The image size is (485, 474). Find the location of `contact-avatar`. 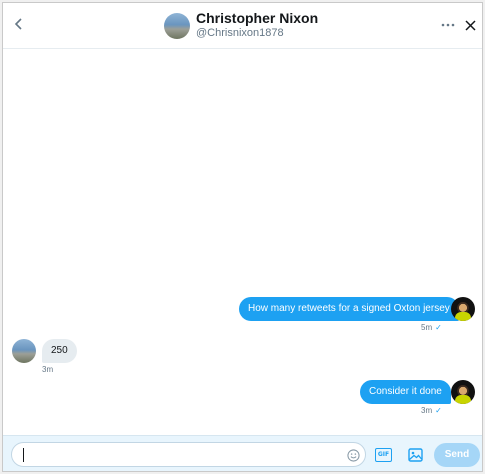

contact-avatar is located at coordinates (177, 26).